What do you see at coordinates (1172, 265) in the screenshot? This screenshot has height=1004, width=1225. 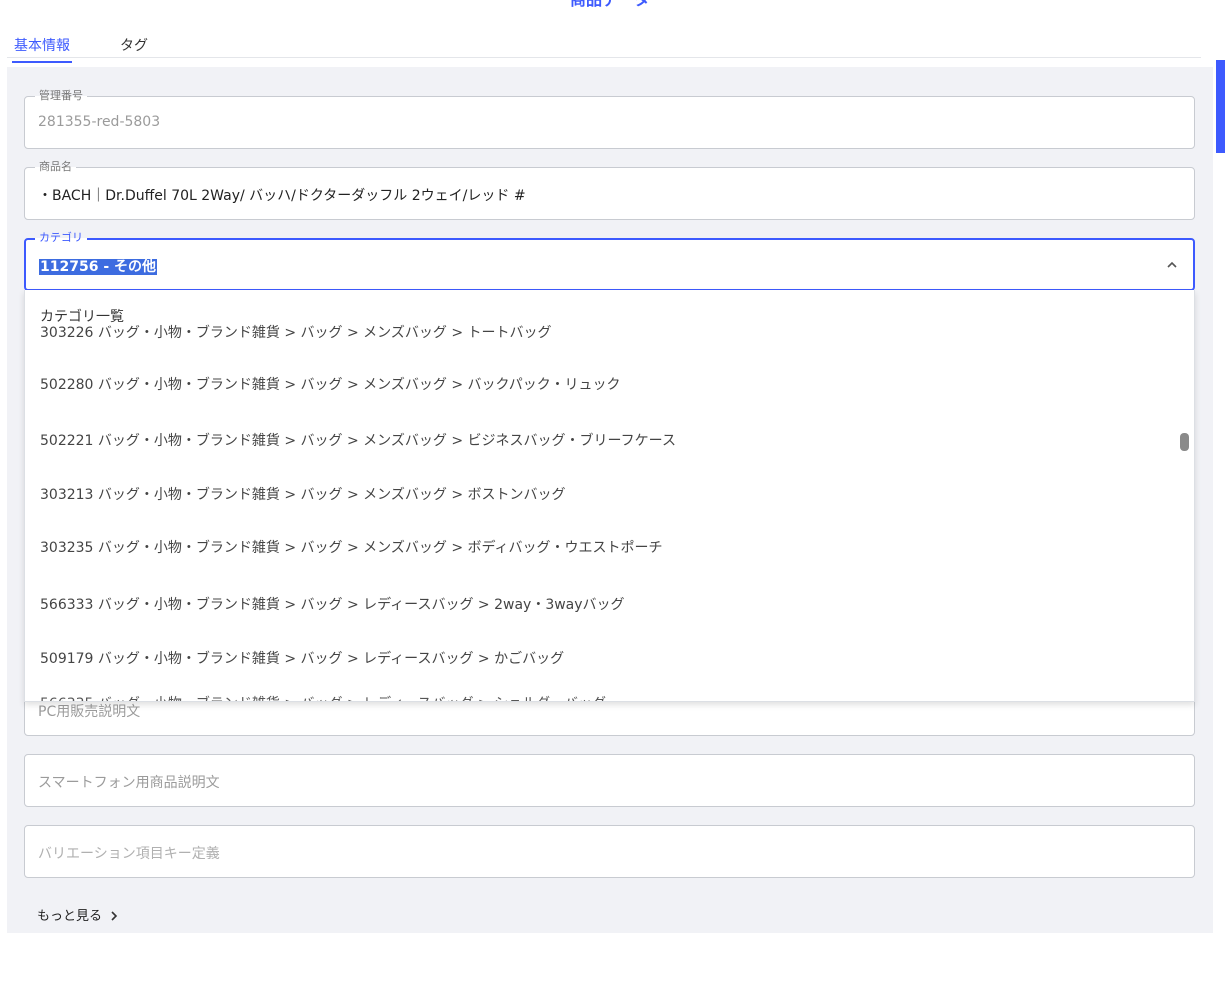 I see `chevron-up-icon` at bounding box center [1172, 265].